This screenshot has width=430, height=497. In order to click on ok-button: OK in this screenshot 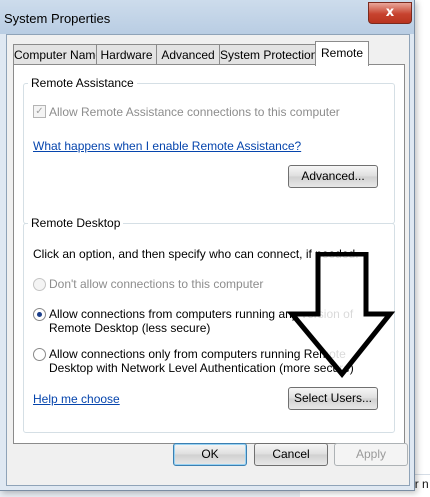, I will do `click(210, 454)`.